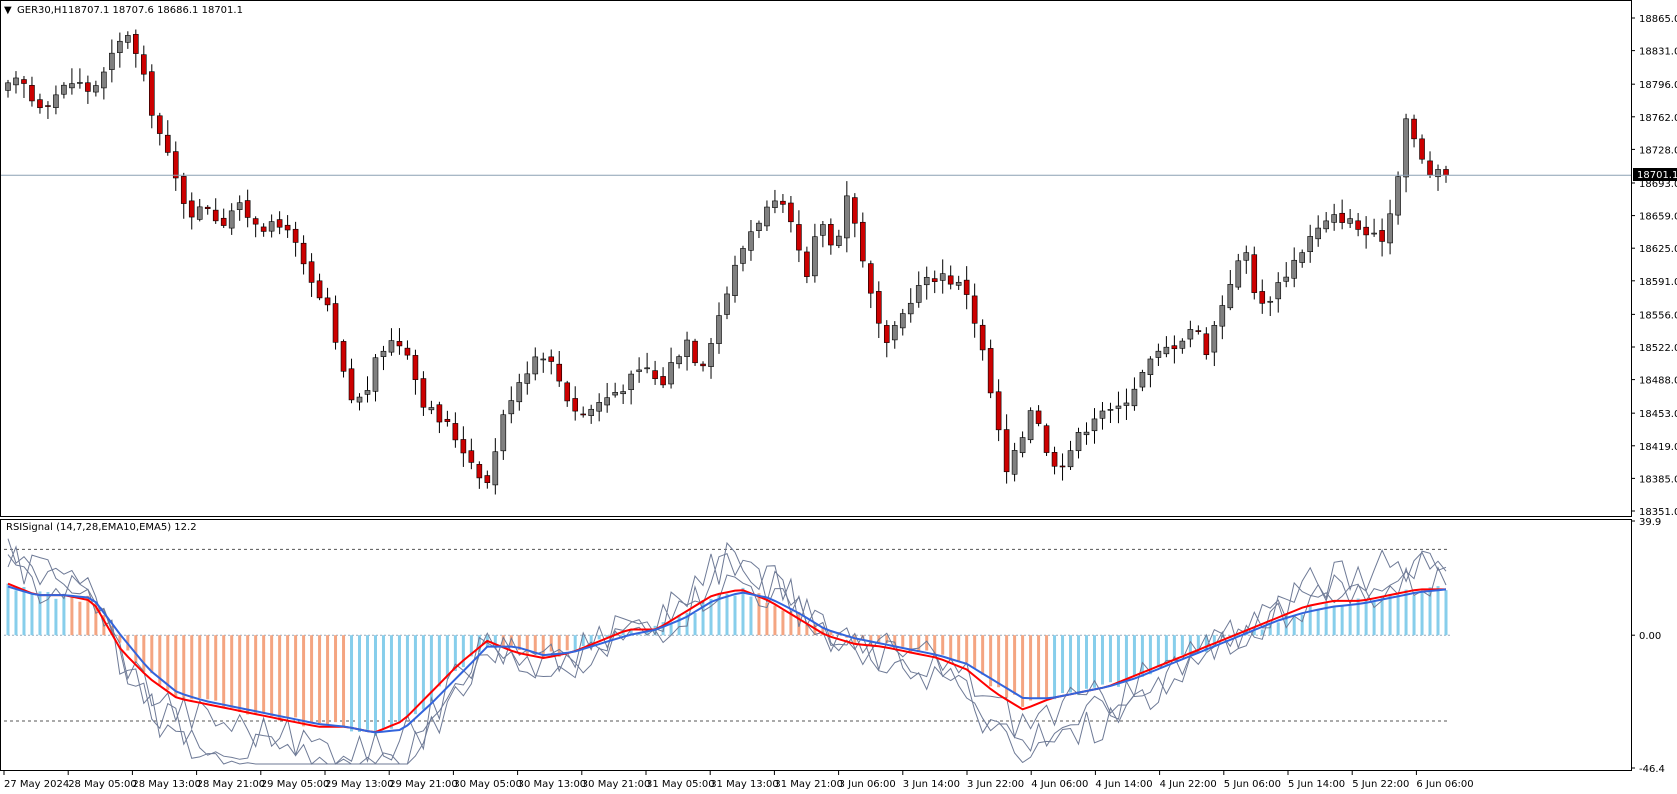 The width and height of the screenshot is (1677, 794). What do you see at coordinates (1123, 784) in the screenshot?
I see `x-tick-label: 4 Jun 14:00` at bounding box center [1123, 784].